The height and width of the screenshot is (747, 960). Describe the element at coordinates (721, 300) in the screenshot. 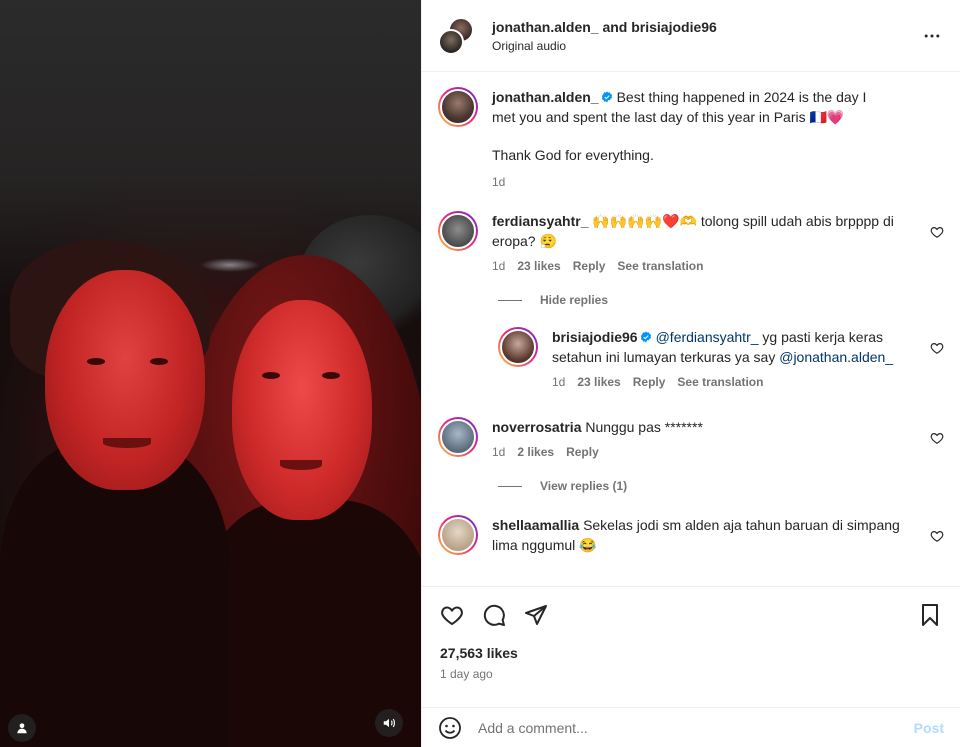

I see `hide-replies-button: Hide replies` at that location.